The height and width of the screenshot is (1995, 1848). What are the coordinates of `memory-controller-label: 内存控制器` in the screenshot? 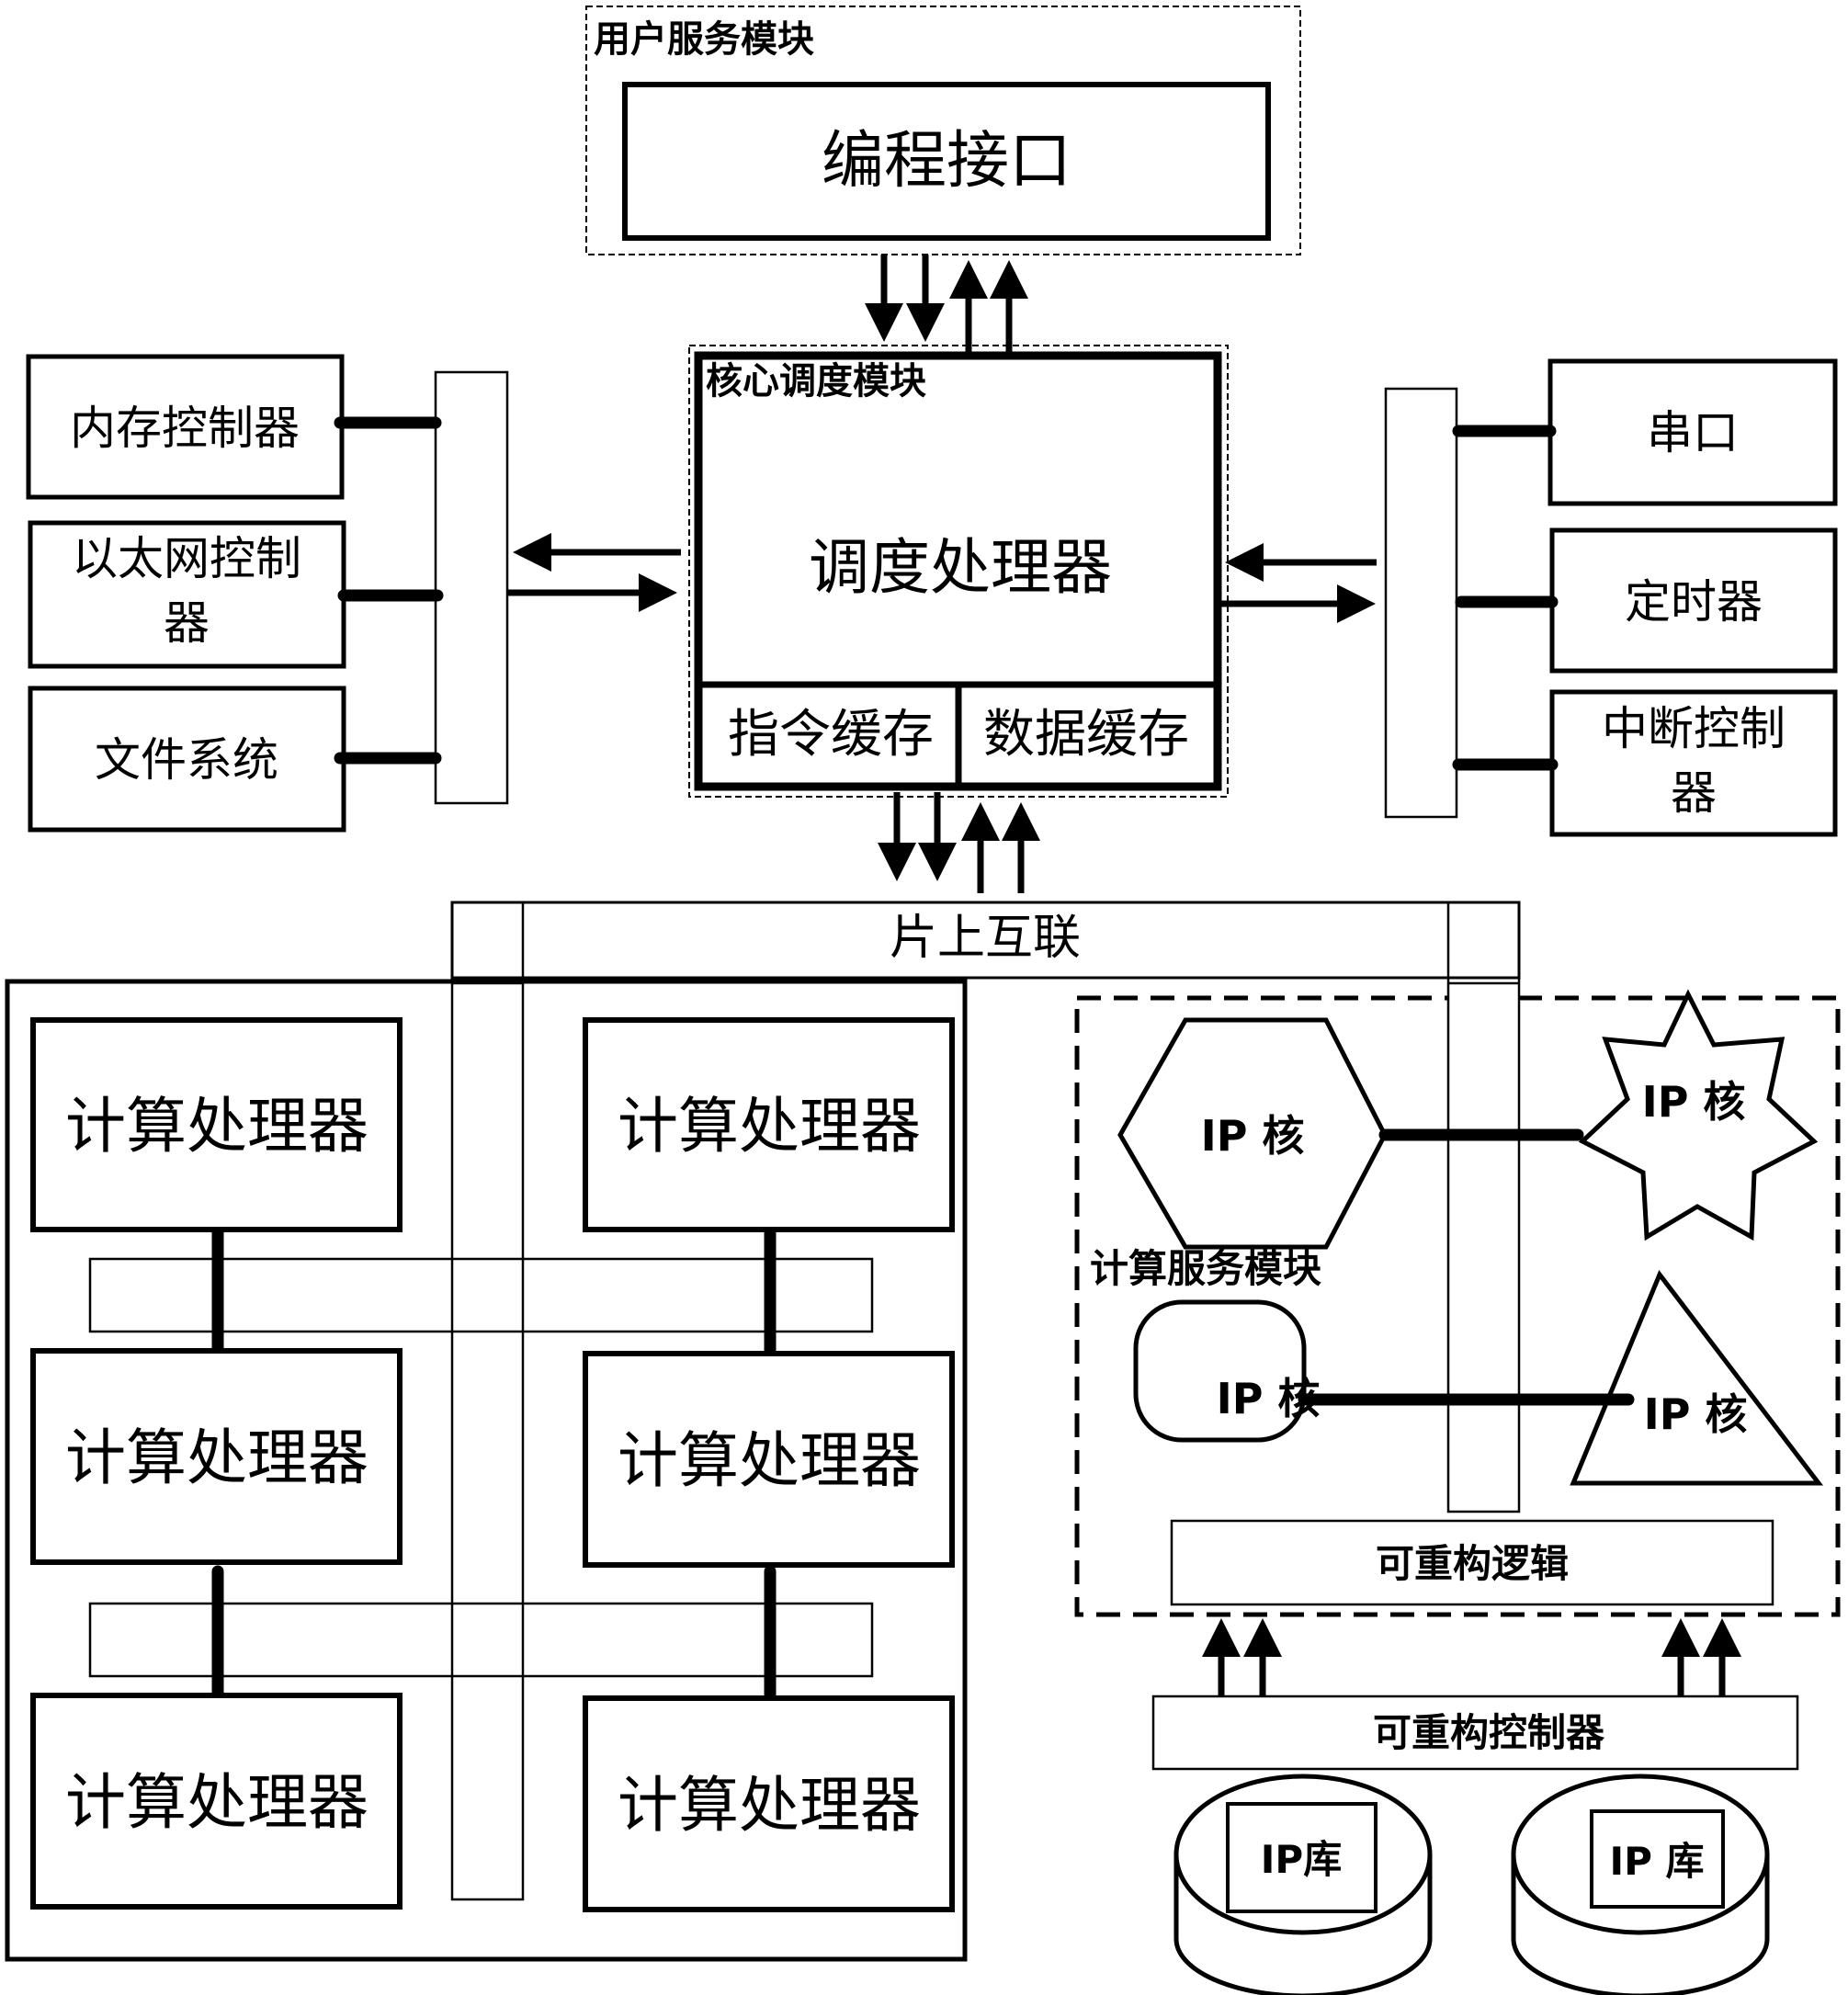 It's located at (185, 429).